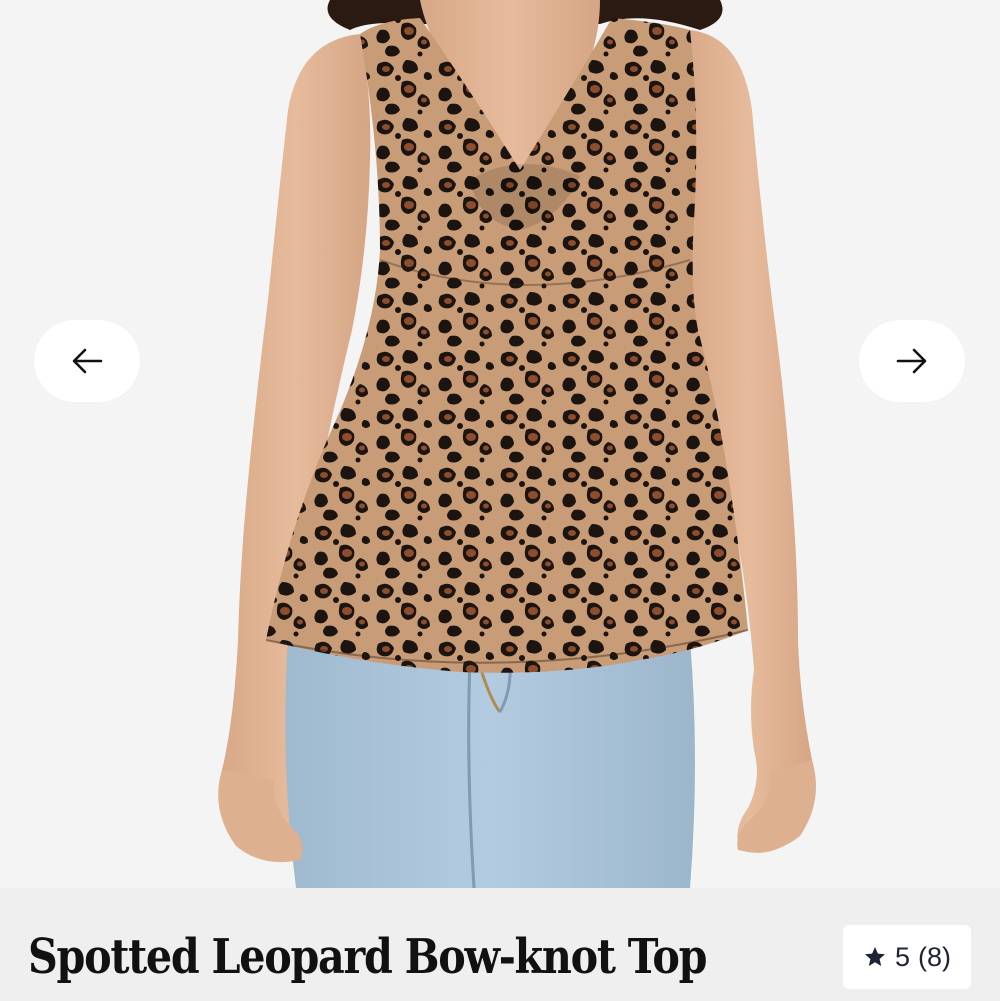 The height and width of the screenshot is (1001, 1000). I want to click on rating-count: (8), so click(935, 956).